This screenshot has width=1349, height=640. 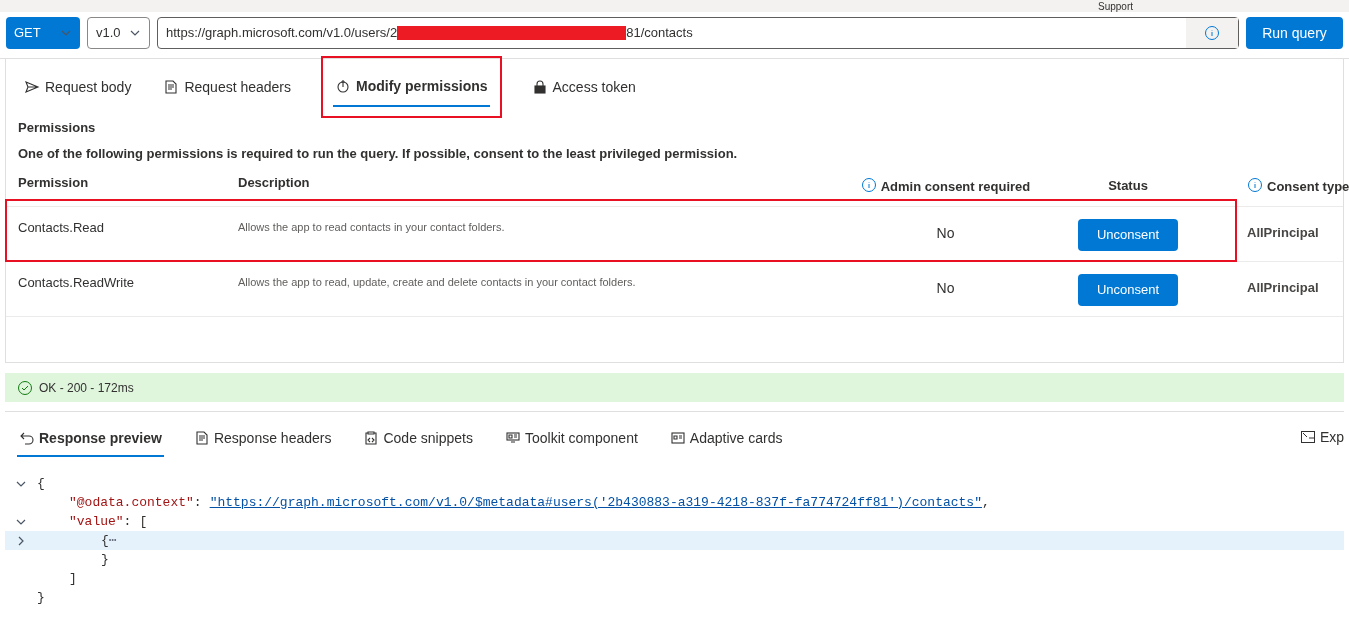 What do you see at coordinates (1294, 33) in the screenshot?
I see `run-query-button: Run query` at bounding box center [1294, 33].